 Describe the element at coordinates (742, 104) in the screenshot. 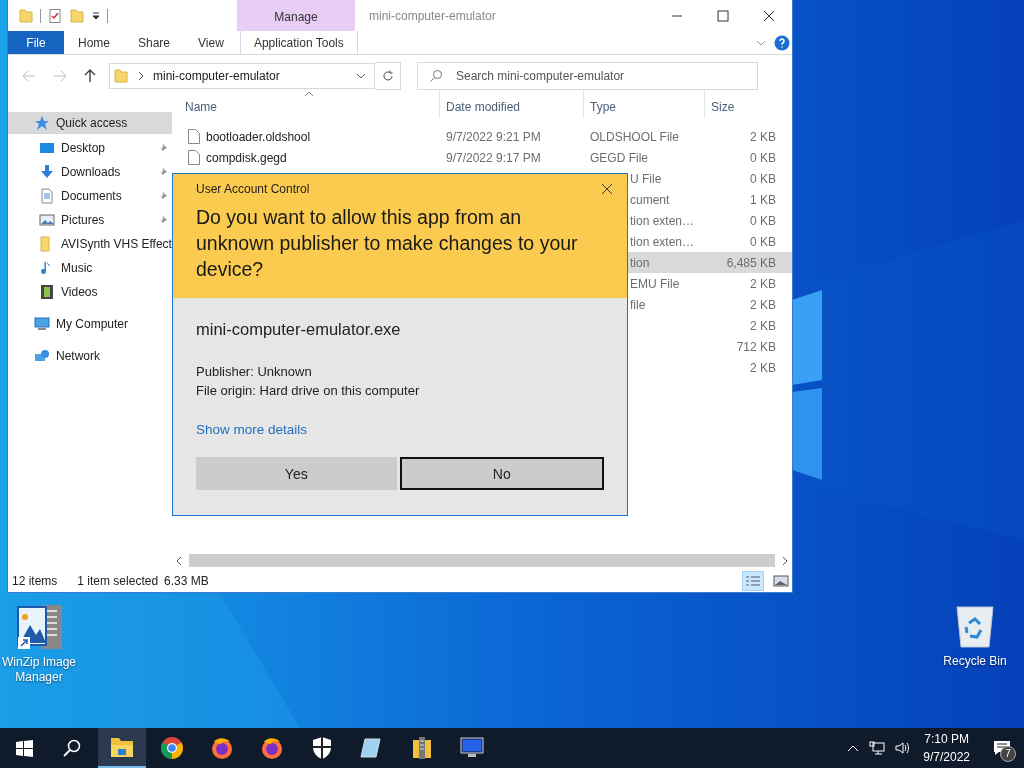

I see `column-header: Size` at that location.